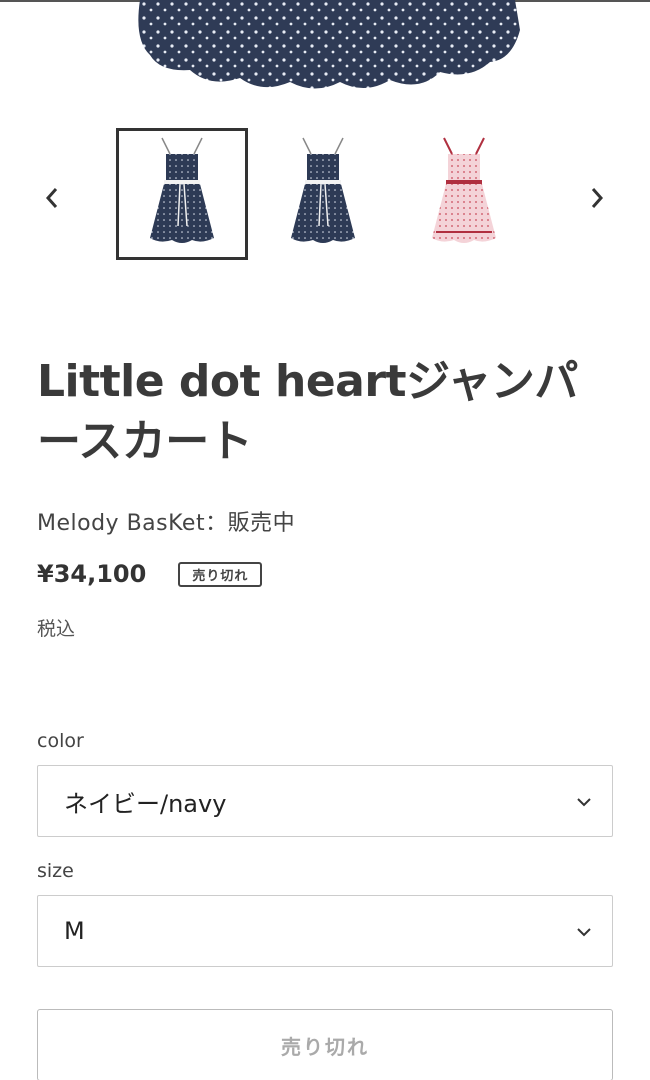  What do you see at coordinates (55, 871) in the screenshot?
I see `size-label: size` at bounding box center [55, 871].